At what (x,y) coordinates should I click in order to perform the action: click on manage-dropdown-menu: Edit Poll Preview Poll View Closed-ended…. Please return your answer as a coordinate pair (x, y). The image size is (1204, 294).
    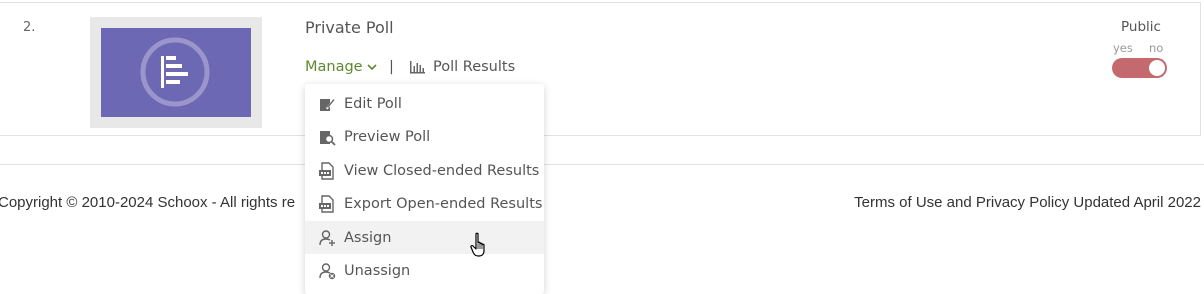
    Looking at the image, I should click on (424, 189).